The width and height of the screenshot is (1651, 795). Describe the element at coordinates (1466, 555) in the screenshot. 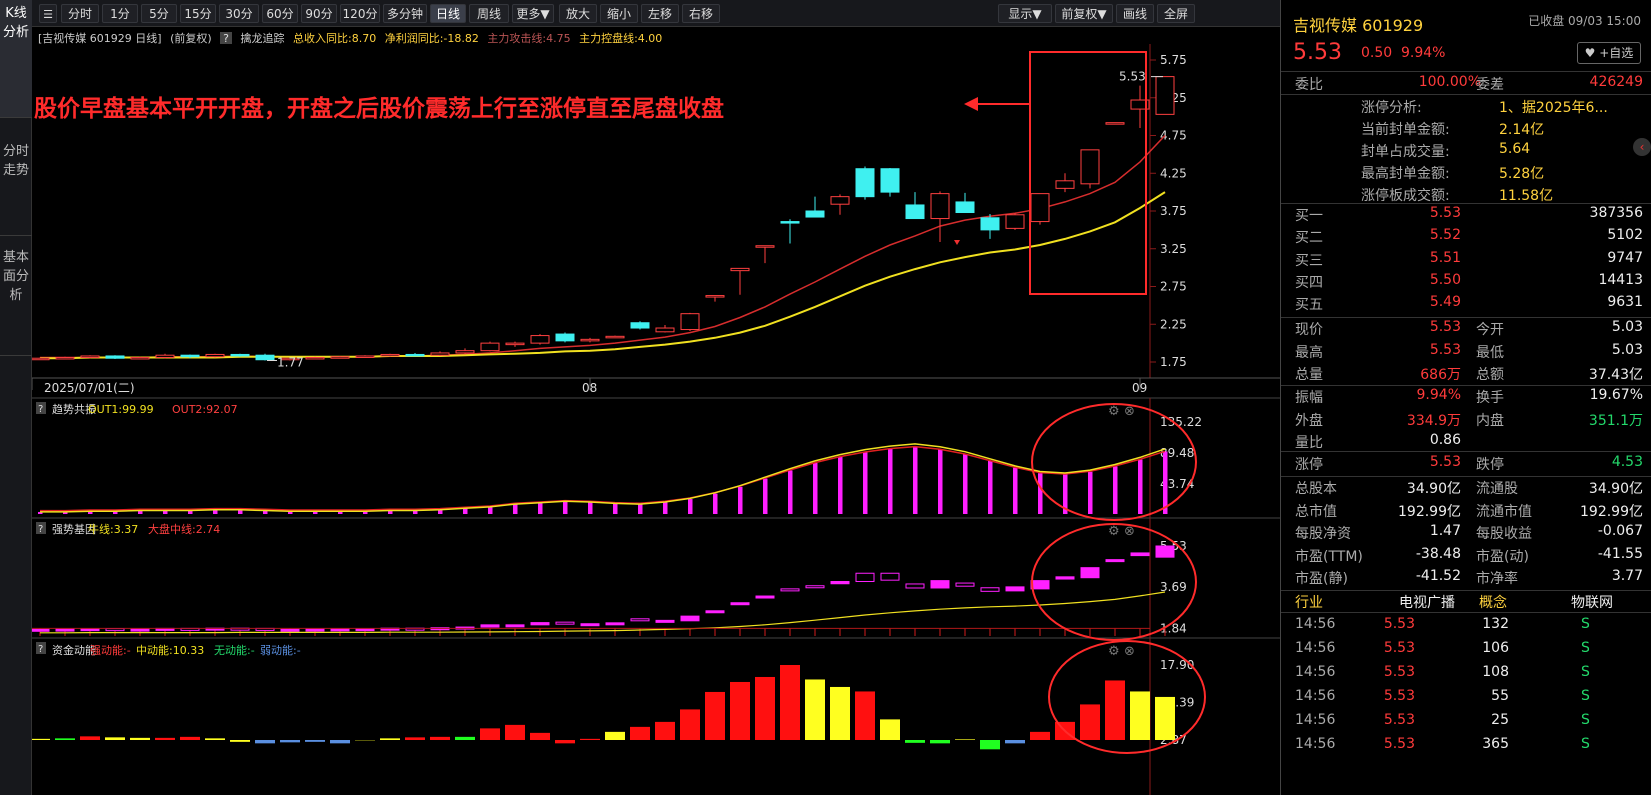

I see `stats-d: 市盈(TTM) -38.48 市盈(动) -41.55` at that location.